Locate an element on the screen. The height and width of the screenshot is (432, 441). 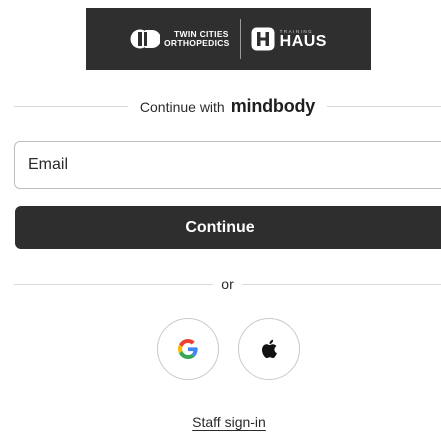
continue-button-label: Continue is located at coordinates (220, 227).